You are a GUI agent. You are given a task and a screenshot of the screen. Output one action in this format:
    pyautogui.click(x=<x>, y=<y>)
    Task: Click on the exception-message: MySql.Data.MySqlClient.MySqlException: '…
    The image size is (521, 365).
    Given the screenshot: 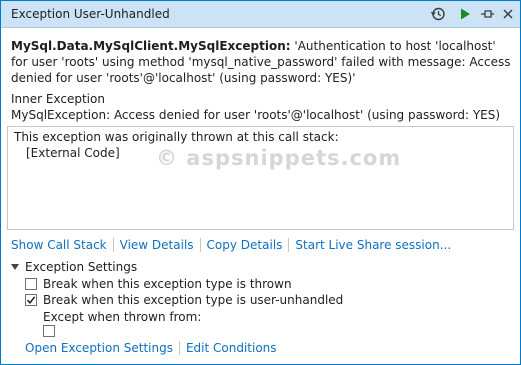 What is the action you would take?
    pyautogui.click(x=261, y=62)
    